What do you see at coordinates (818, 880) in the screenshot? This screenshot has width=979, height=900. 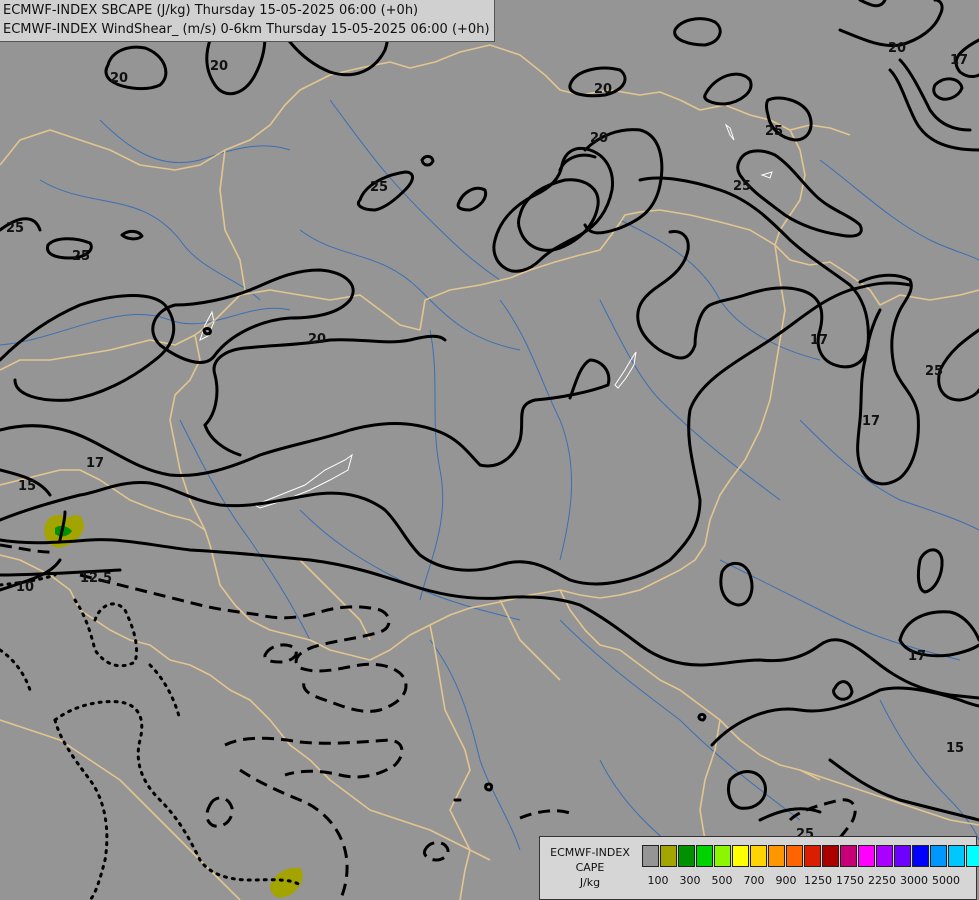 I see `legend-tick: 1250` at bounding box center [818, 880].